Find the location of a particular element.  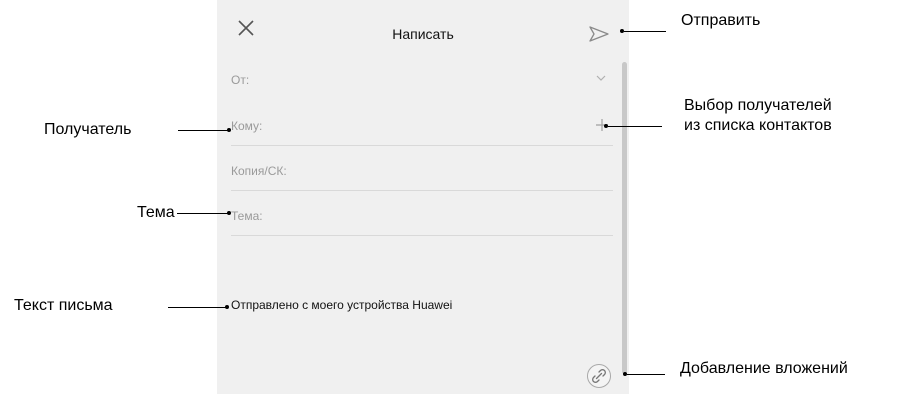

scrollbar is located at coordinates (624, 218).